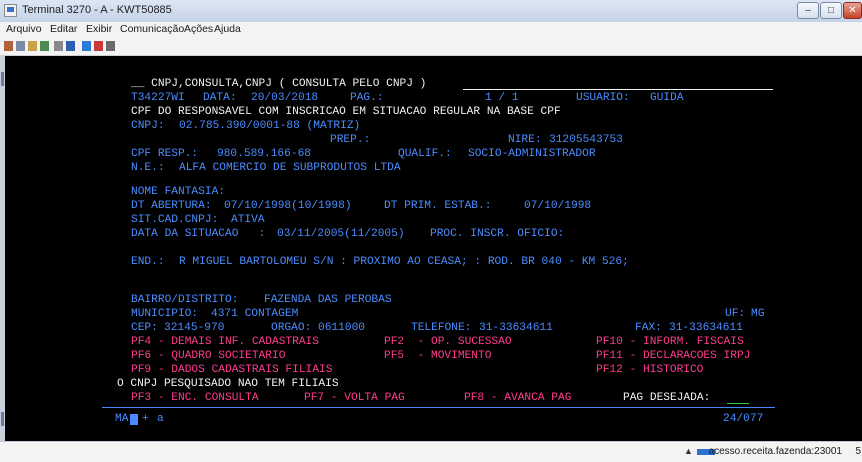  I want to click on pag-desejada-label: PAG DESEJADA:, so click(667, 398).